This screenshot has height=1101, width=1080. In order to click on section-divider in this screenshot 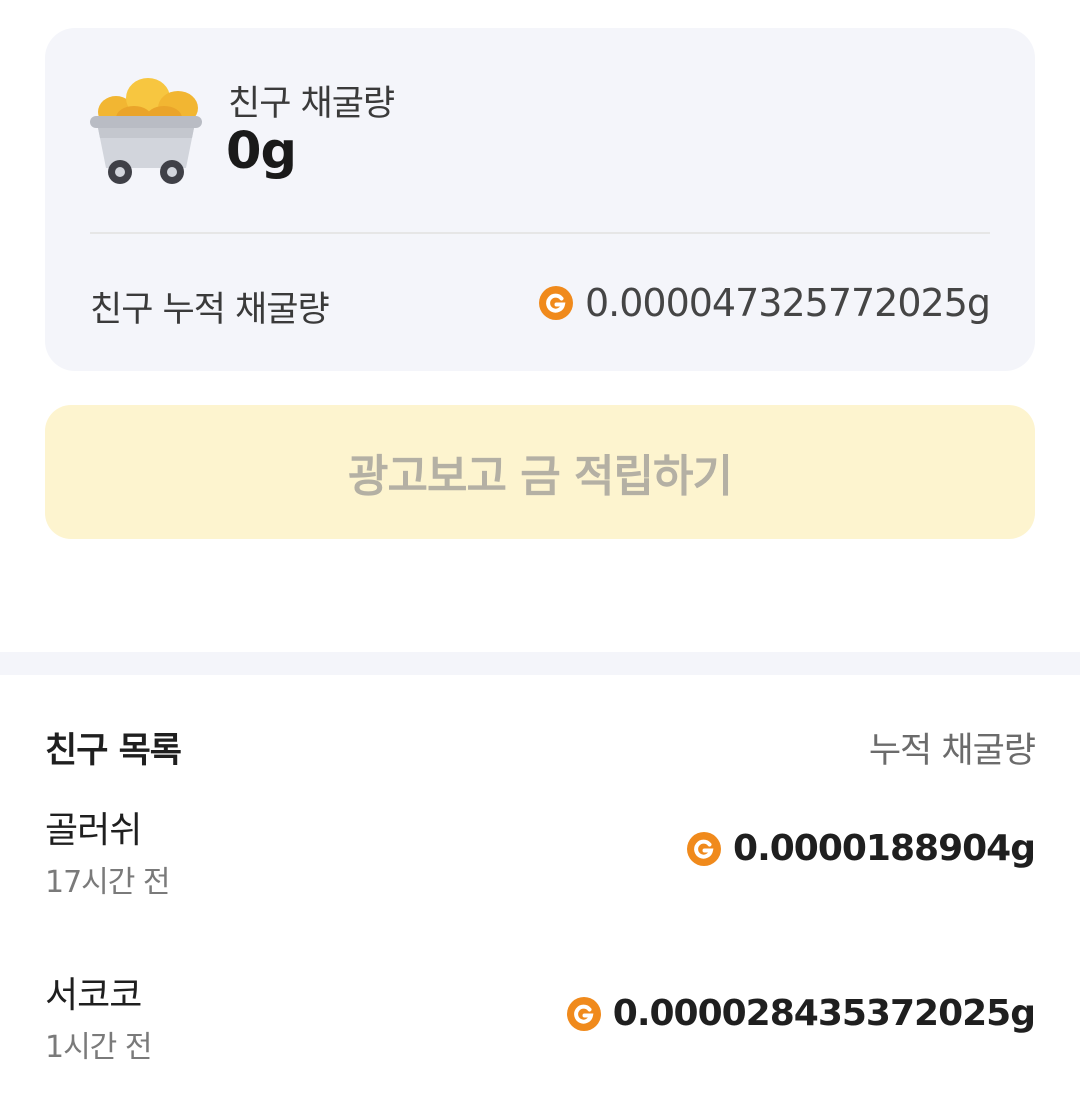, I will do `click(540, 663)`.